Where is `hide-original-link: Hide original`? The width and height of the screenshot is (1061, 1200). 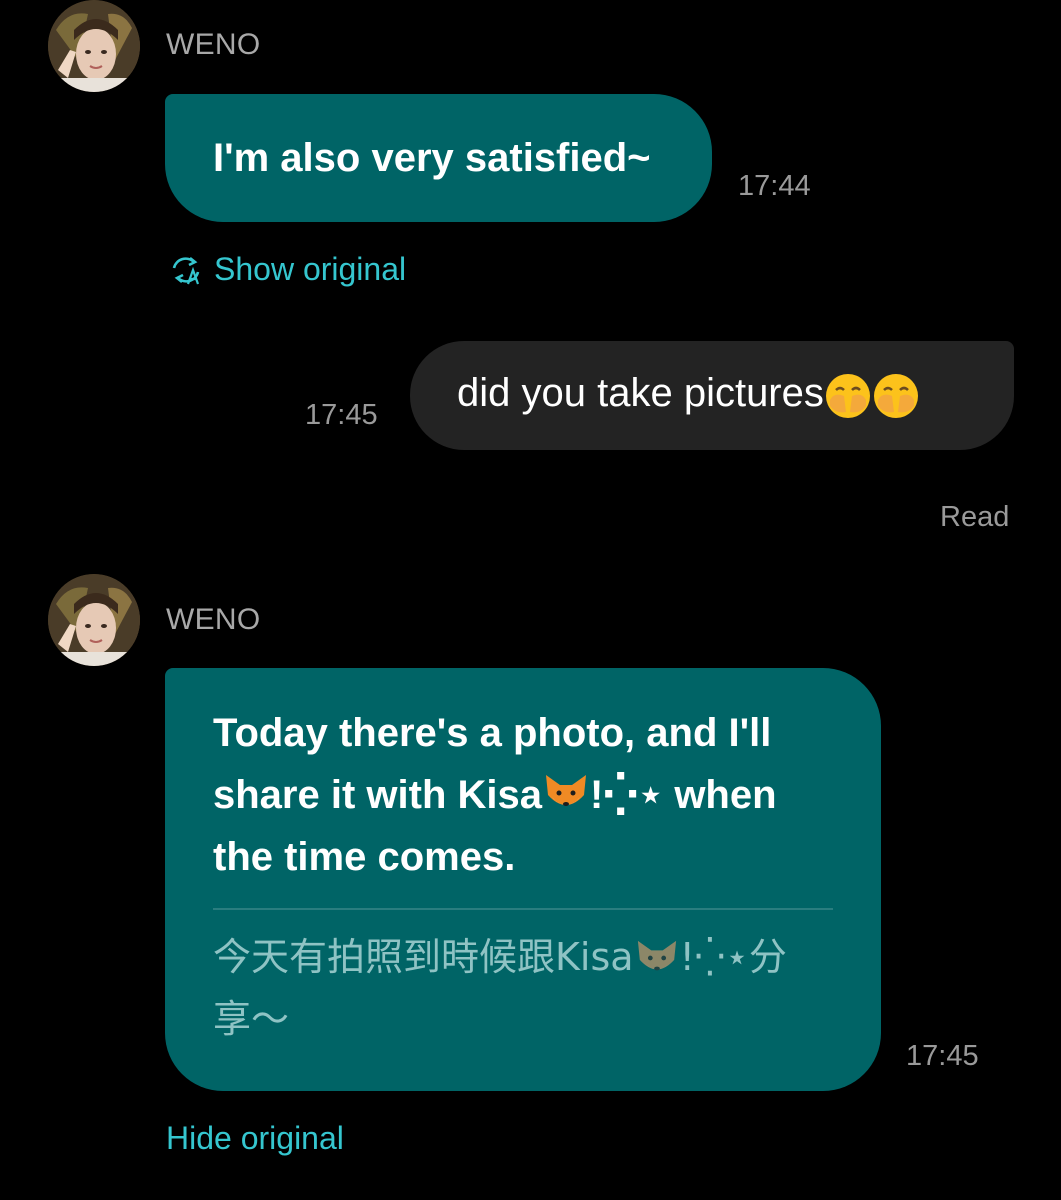
hide-original-link: Hide original is located at coordinates (255, 1138).